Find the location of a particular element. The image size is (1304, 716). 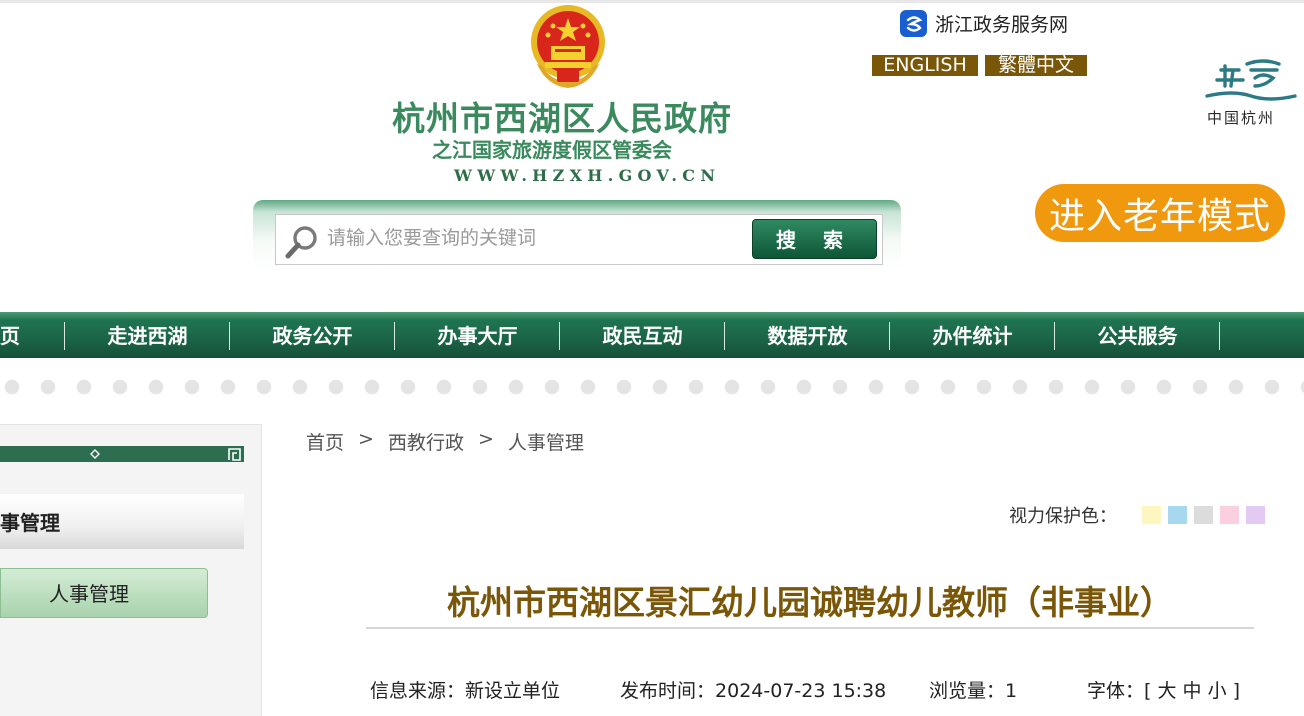

source-value: 新设立单位 is located at coordinates (513, 691).